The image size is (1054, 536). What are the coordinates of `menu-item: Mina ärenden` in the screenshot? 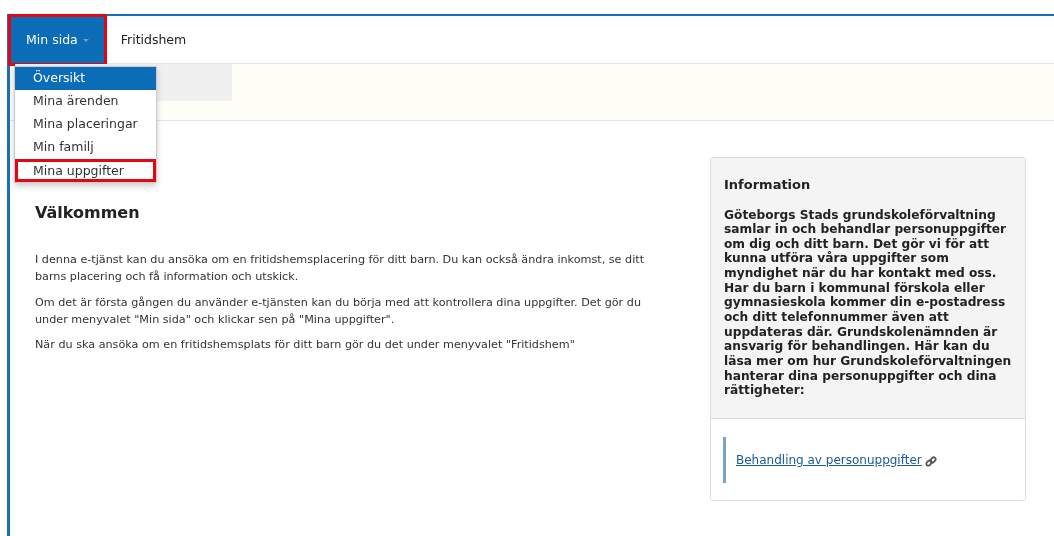 It's located at (85, 101).